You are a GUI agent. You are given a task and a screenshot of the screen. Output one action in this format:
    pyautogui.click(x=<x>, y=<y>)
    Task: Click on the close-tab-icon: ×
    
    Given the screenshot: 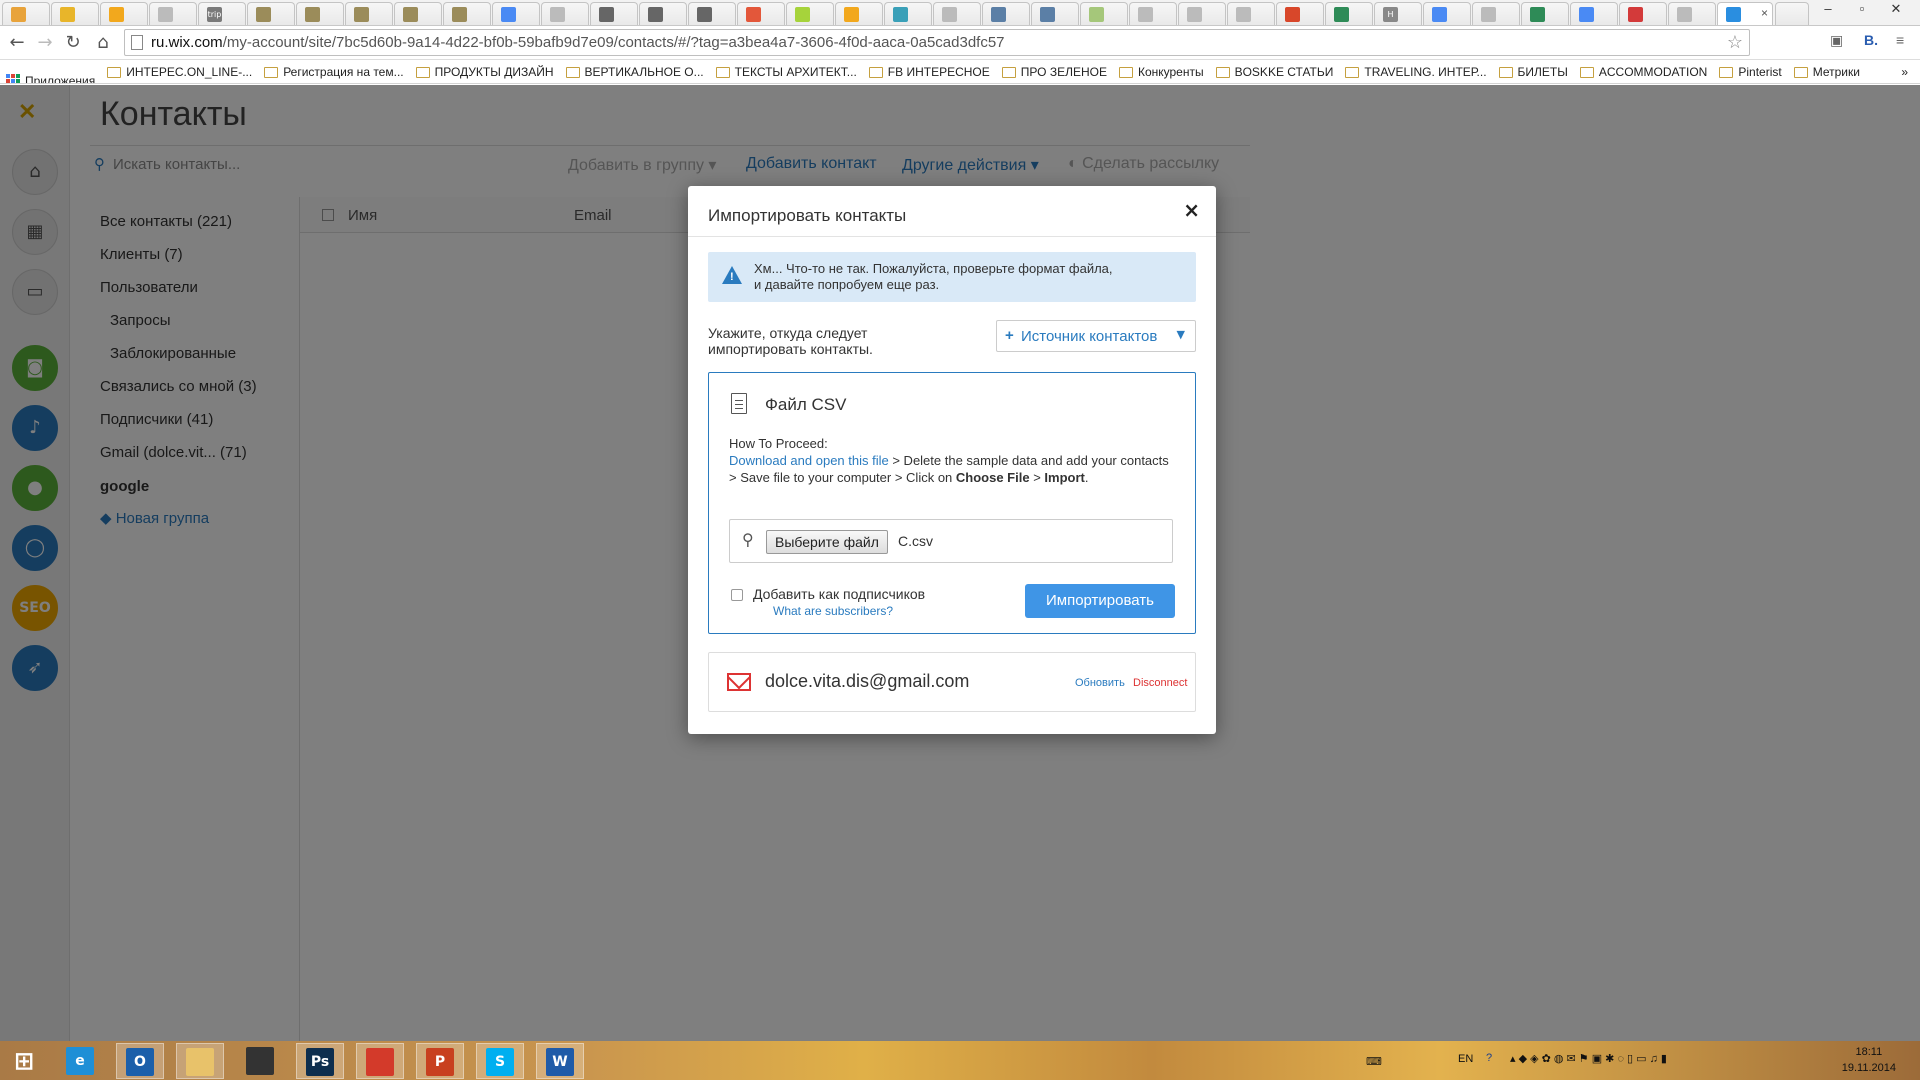 What is the action you would take?
    pyautogui.click(x=1764, y=13)
    